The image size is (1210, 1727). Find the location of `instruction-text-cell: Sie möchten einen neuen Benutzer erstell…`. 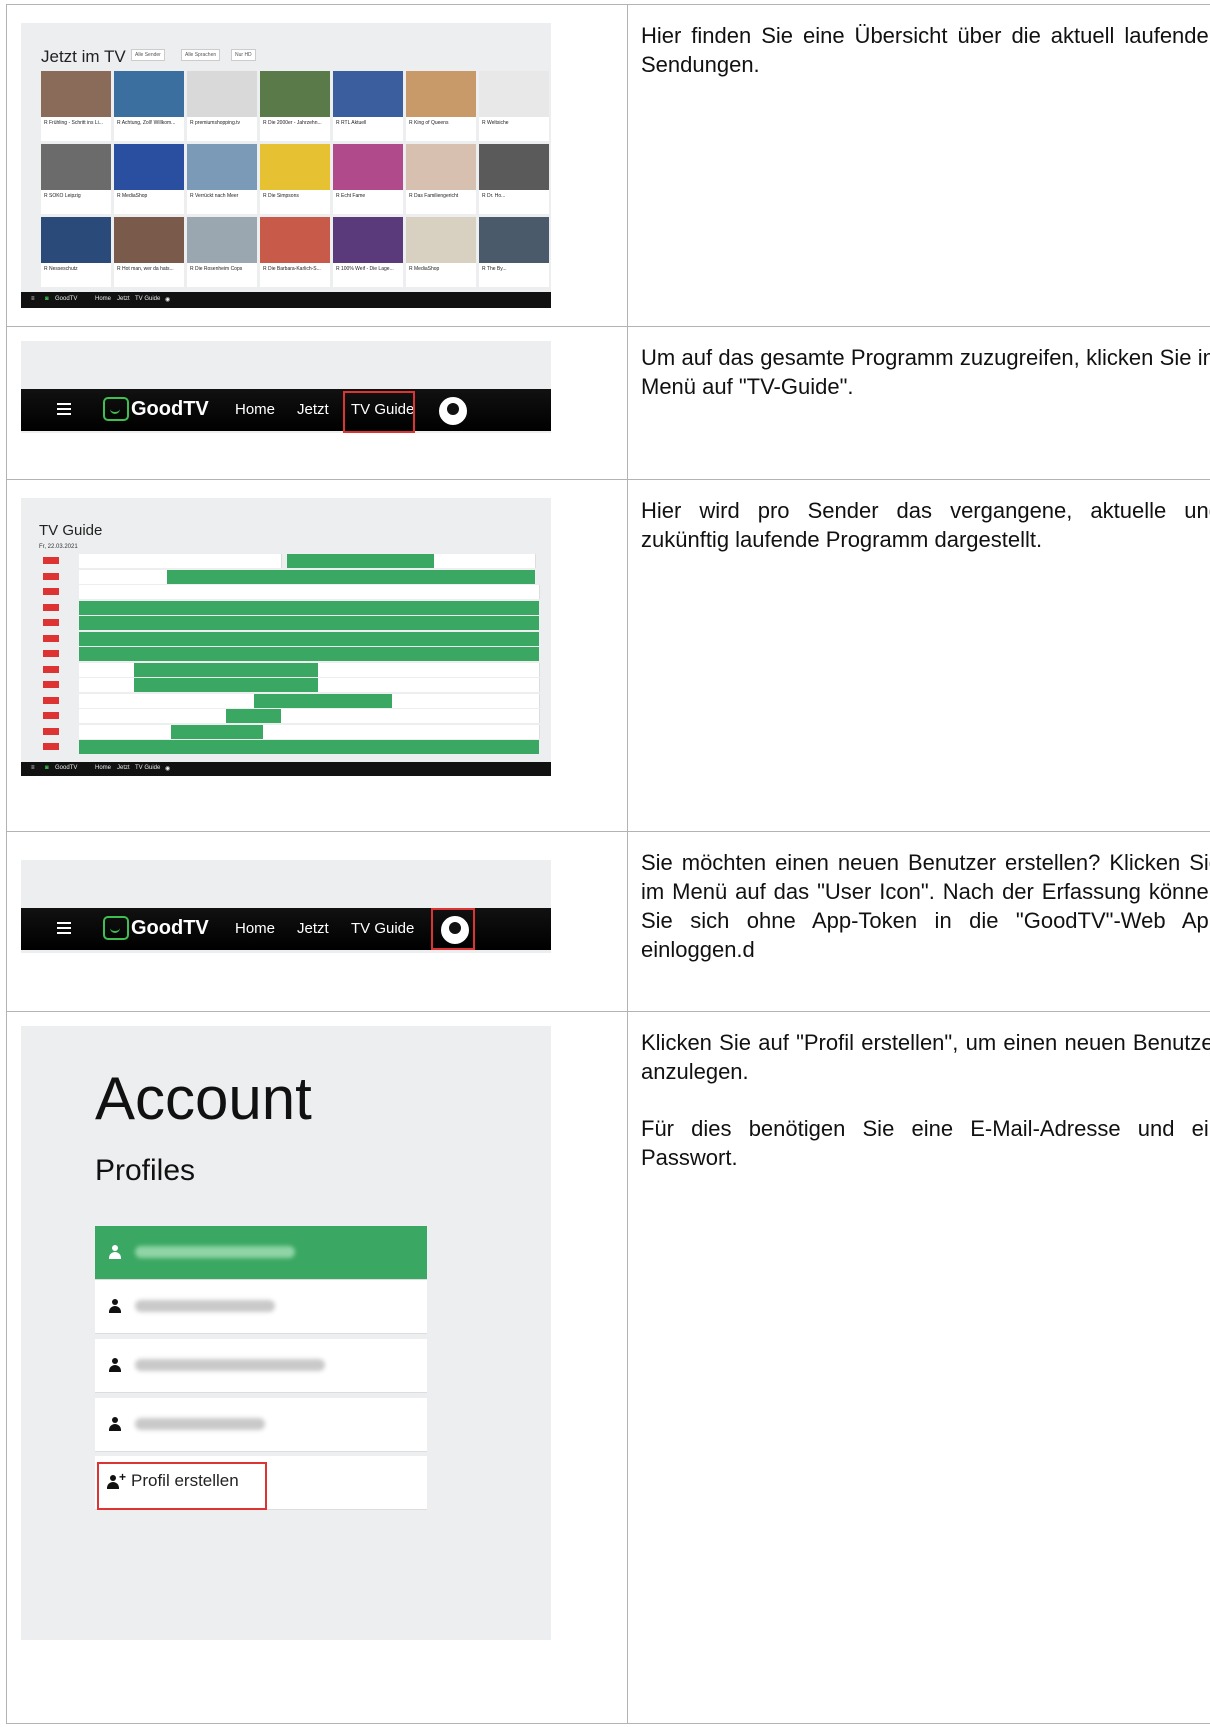

instruction-text-cell: Sie möchten einen neuen Benutzer erstell… is located at coordinates (918, 921).